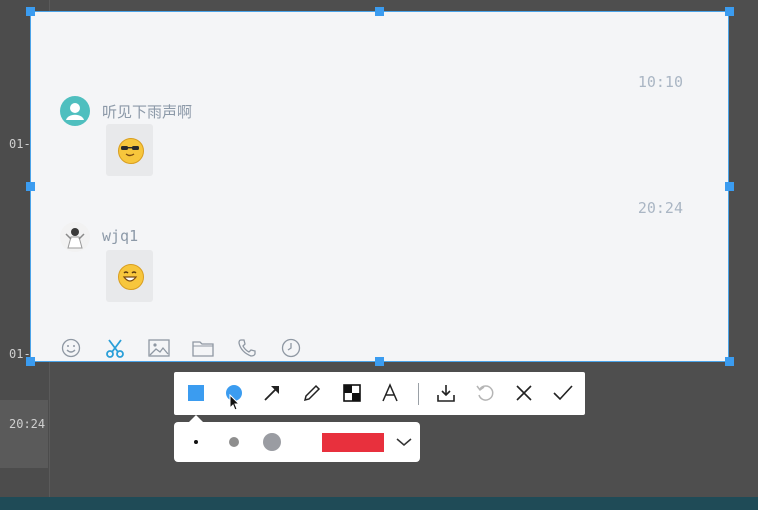  I want to click on mouse-cursor-icon, so click(235, 402).